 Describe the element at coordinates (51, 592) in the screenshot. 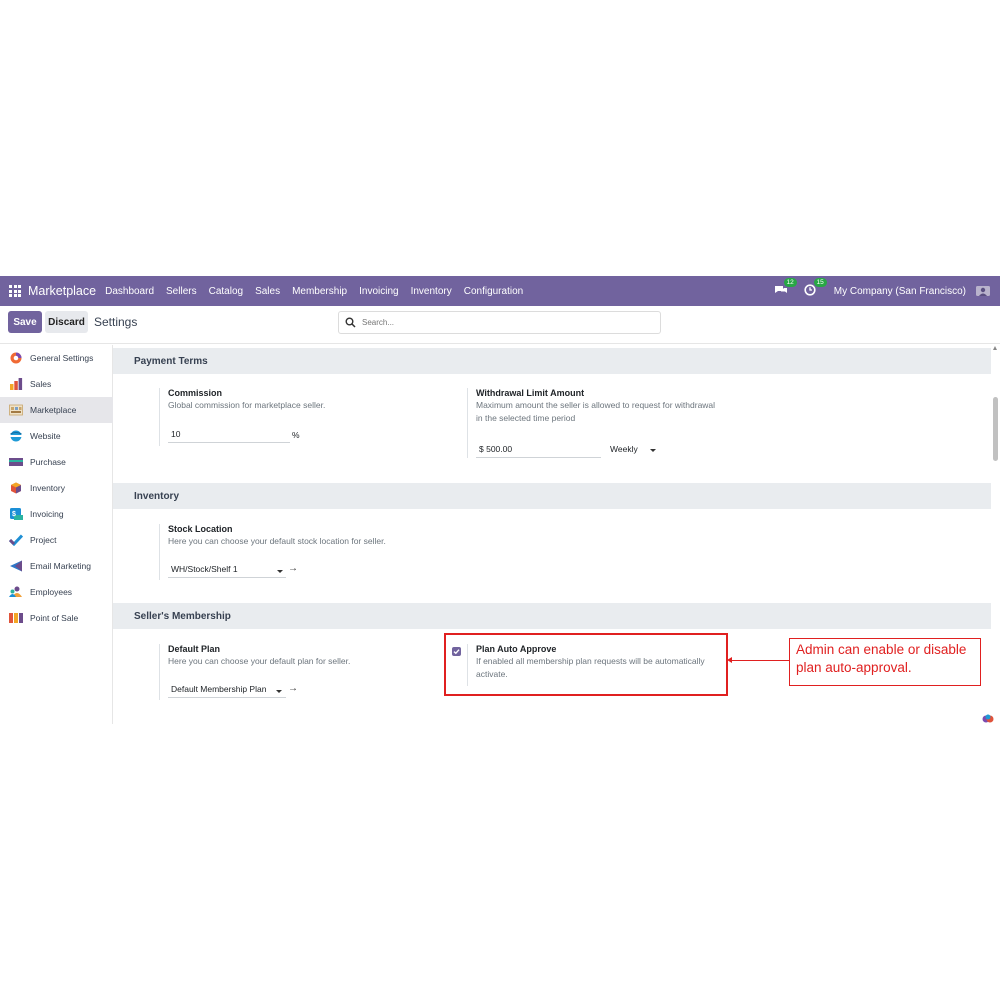

I see `sidebar-item-label: Employees` at that location.